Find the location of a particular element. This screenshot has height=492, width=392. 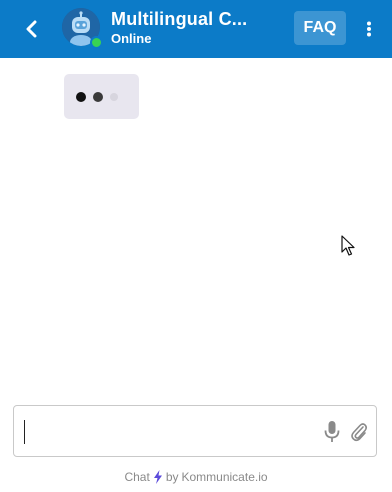

message-input is located at coordinates (164, 432).